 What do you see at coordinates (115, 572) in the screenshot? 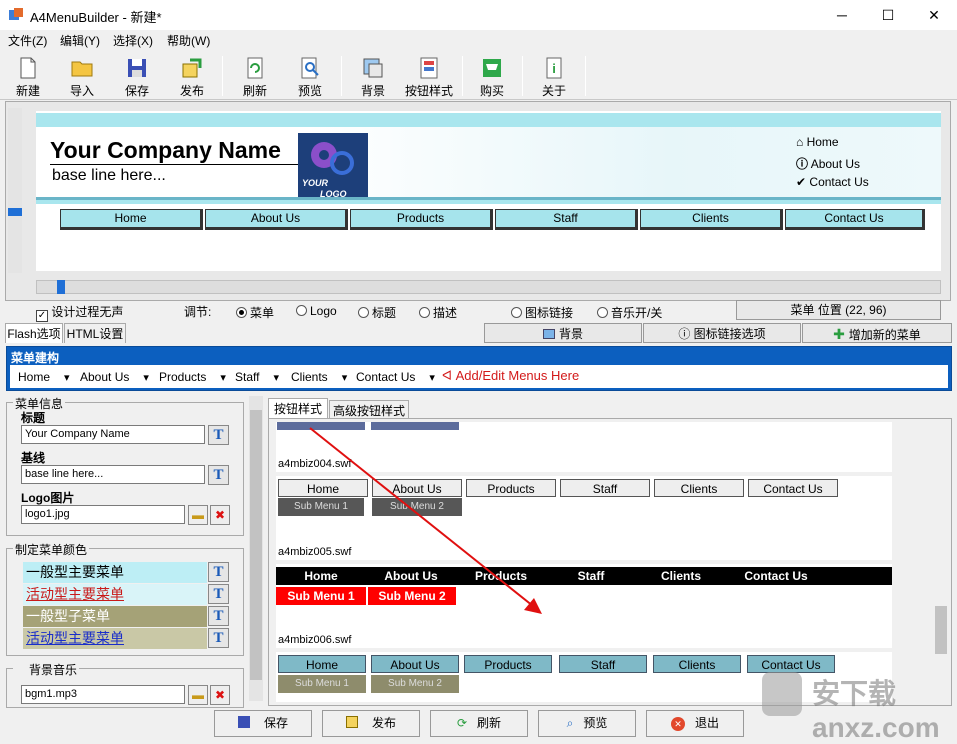
I see `color-normal-main: 一般型主要菜单` at bounding box center [115, 572].